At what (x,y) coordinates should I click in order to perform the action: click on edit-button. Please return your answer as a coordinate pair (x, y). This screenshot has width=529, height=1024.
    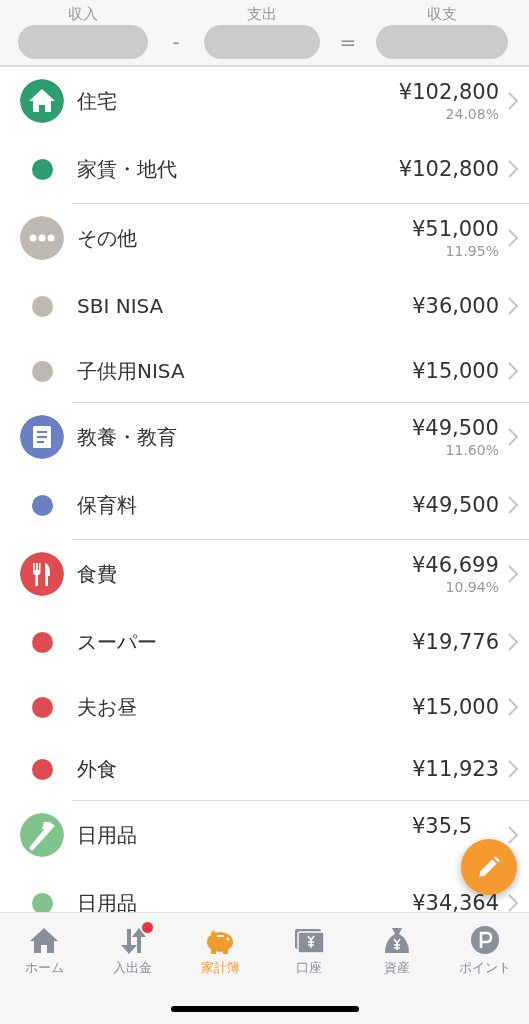
    Looking at the image, I should click on (489, 867).